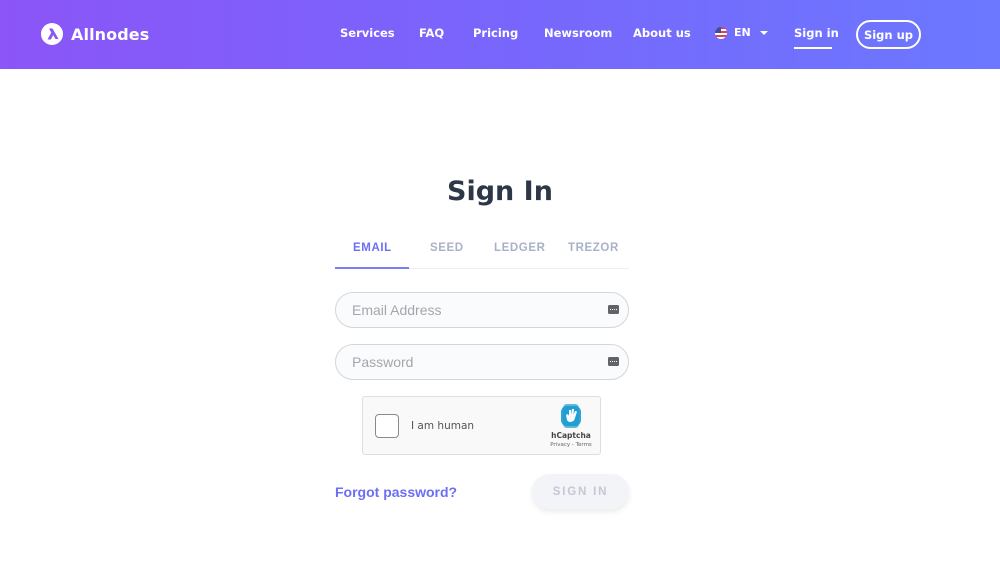 The image size is (1000, 574). Describe the element at coordinates (571, 435) in the screenshot. I see `hcaptcha-brand: hCaptcha` at that location.